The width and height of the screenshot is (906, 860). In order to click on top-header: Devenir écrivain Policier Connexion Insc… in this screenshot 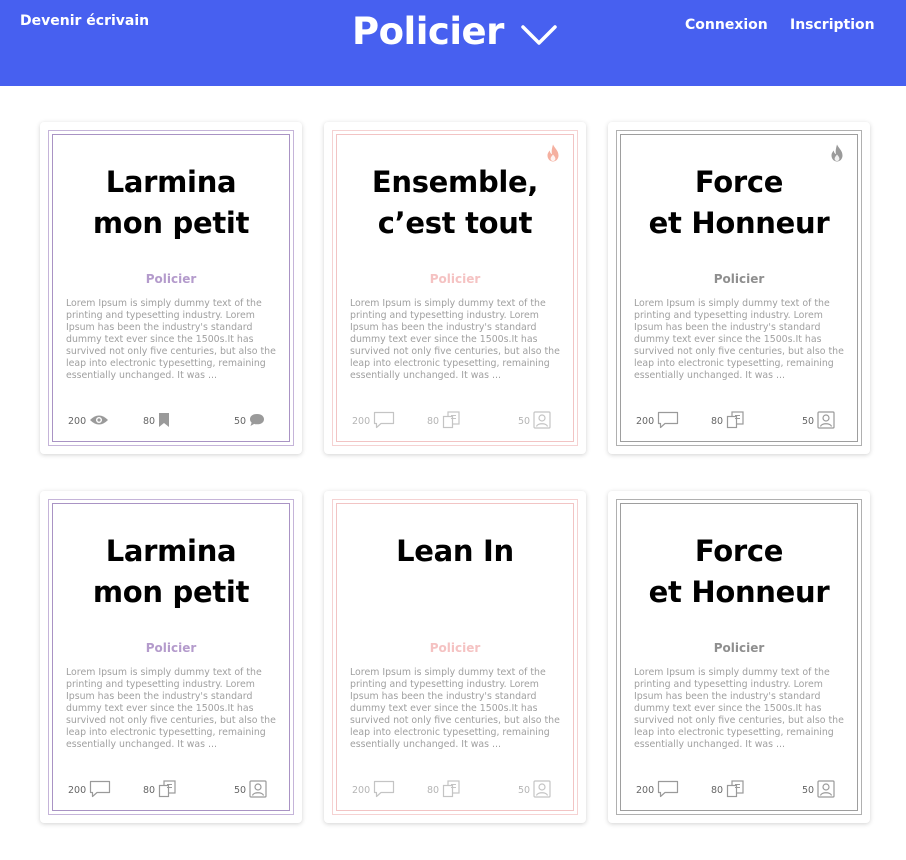, I will do `click(453, 43)`.